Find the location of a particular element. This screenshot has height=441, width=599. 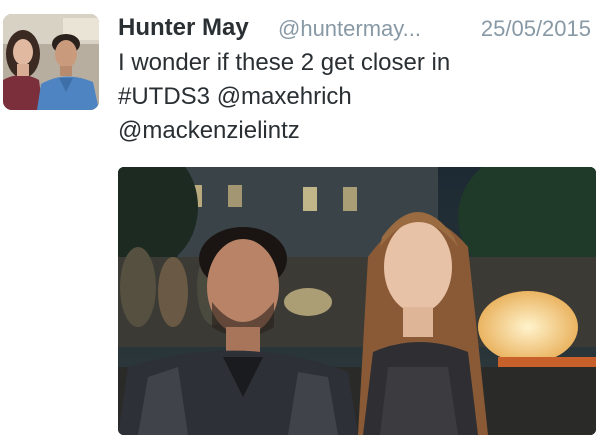

avatar is located at coordinates (51, 62).